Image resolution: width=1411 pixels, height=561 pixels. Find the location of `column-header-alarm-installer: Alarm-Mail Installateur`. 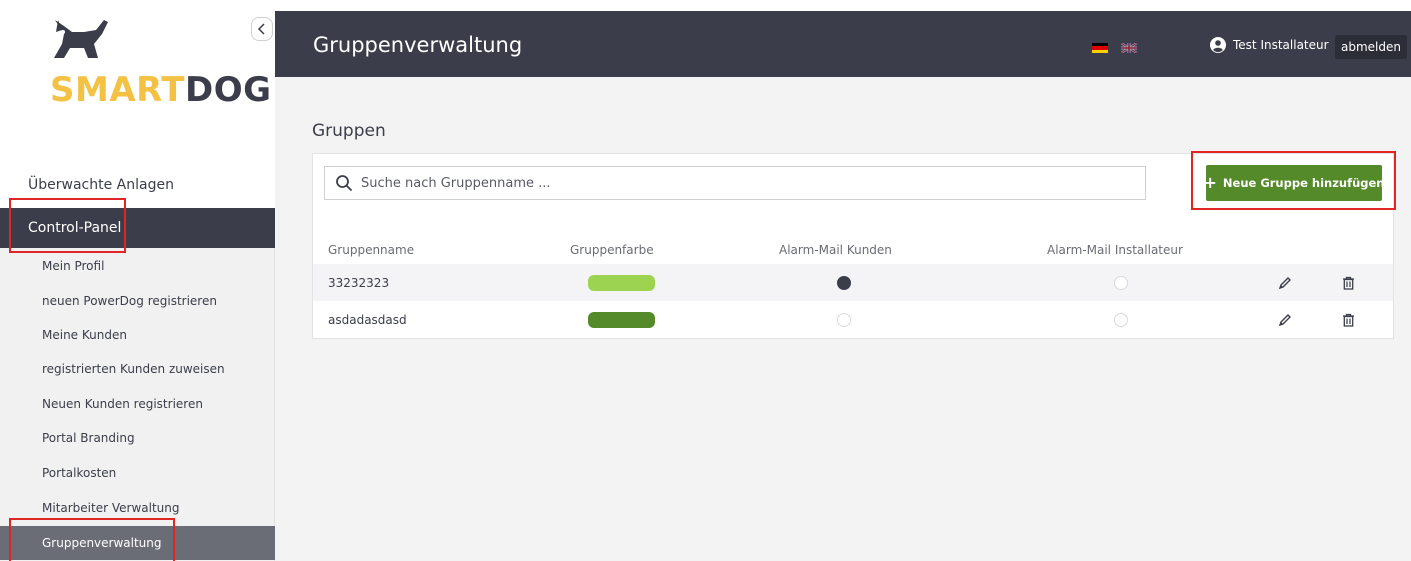

column-header-alarm-installer: Alarm-Mail Installateur is located at coordinates (1115, 250).